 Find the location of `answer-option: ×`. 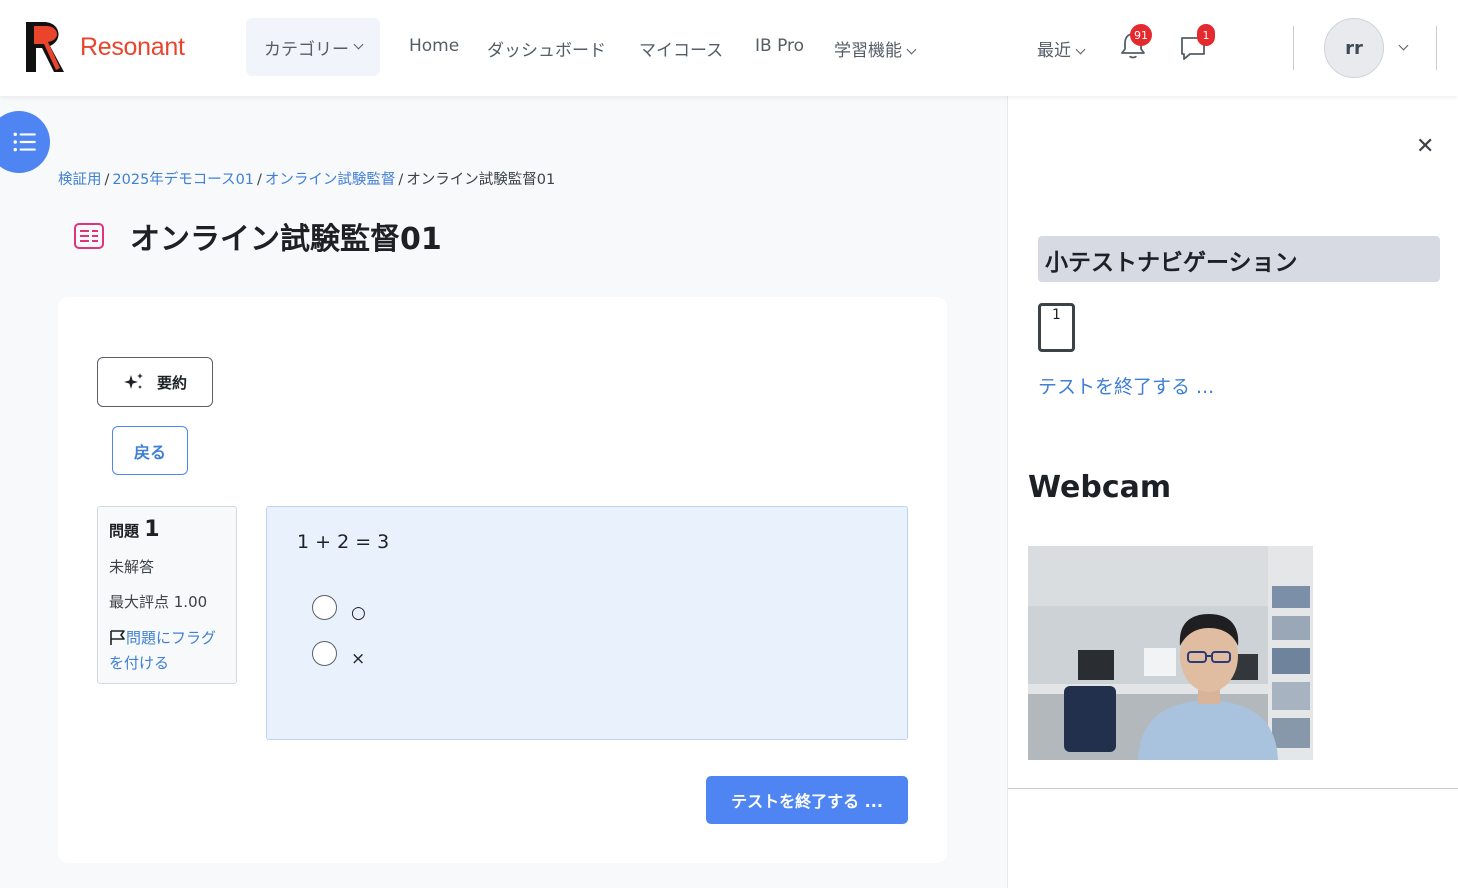

answer-option: × is located at coordinates (339, 655).